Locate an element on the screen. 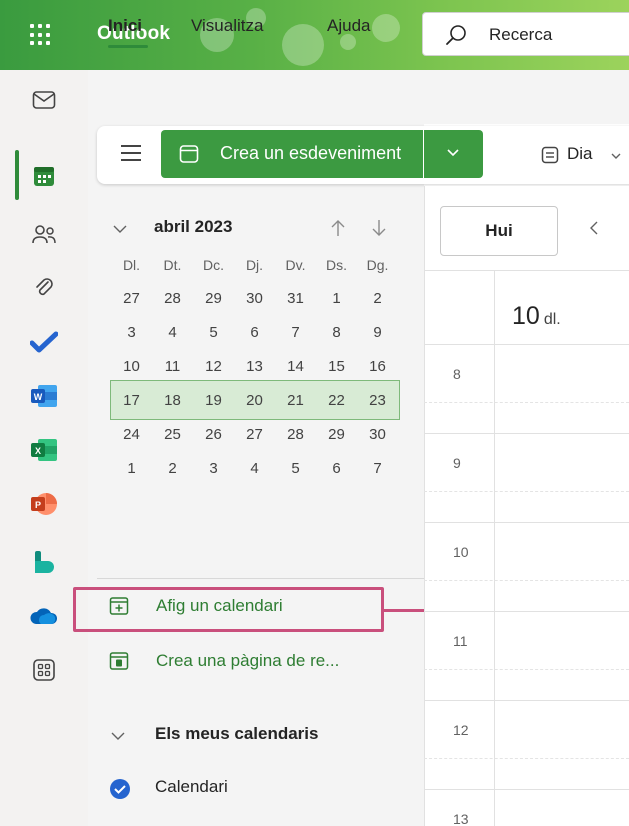 The width and height of the screenshot is (629, 826). word-icon: W is located at coordinates (44, 396).